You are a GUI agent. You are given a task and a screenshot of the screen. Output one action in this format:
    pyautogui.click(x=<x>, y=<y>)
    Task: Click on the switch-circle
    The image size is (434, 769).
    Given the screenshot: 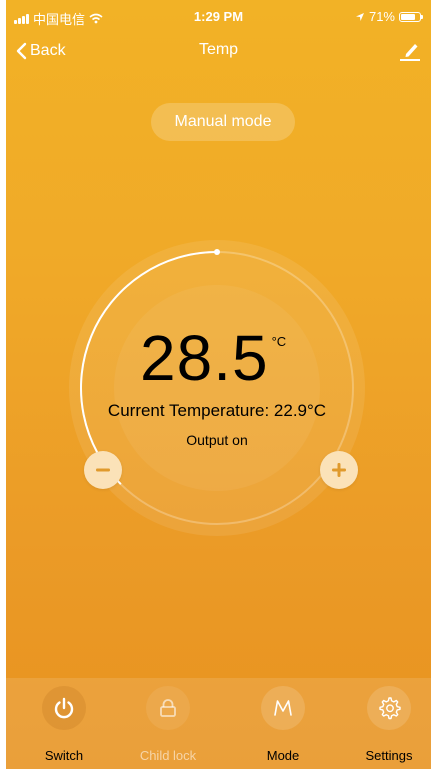 What is the action you would take?
    pyautogui.click(x=64, y=708)
    